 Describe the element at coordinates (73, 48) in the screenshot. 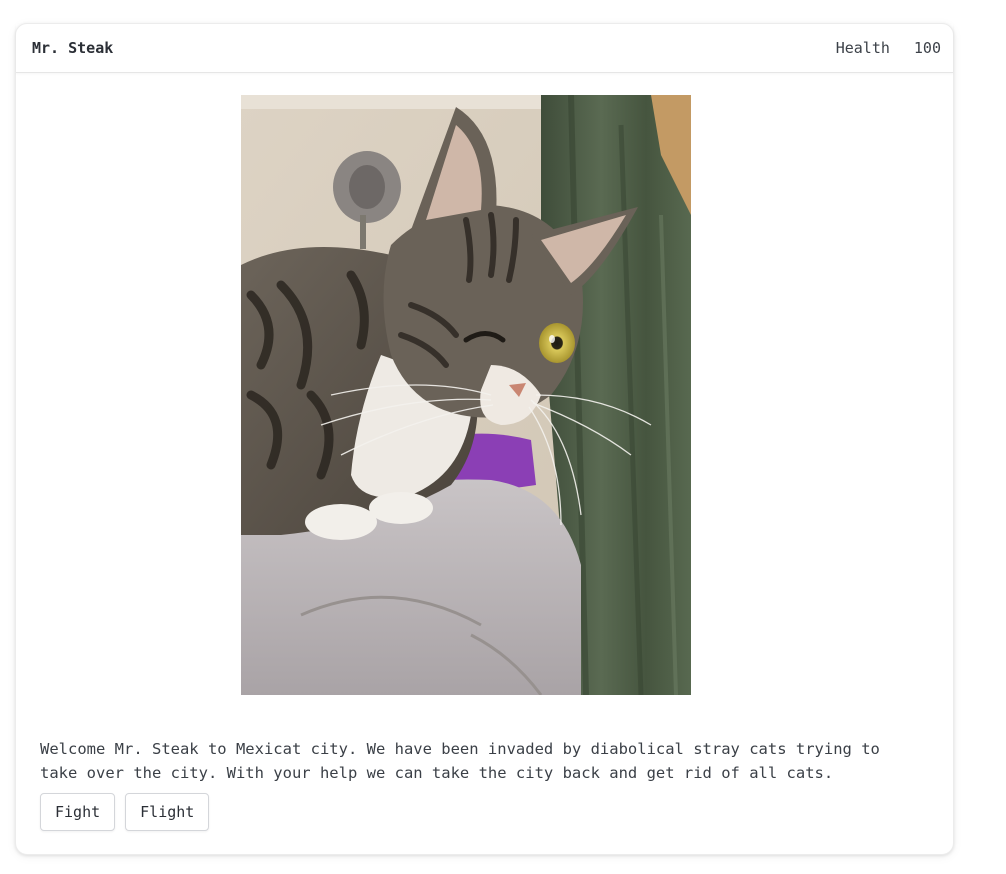

I see `player-name: Mr. Steak` at that location.